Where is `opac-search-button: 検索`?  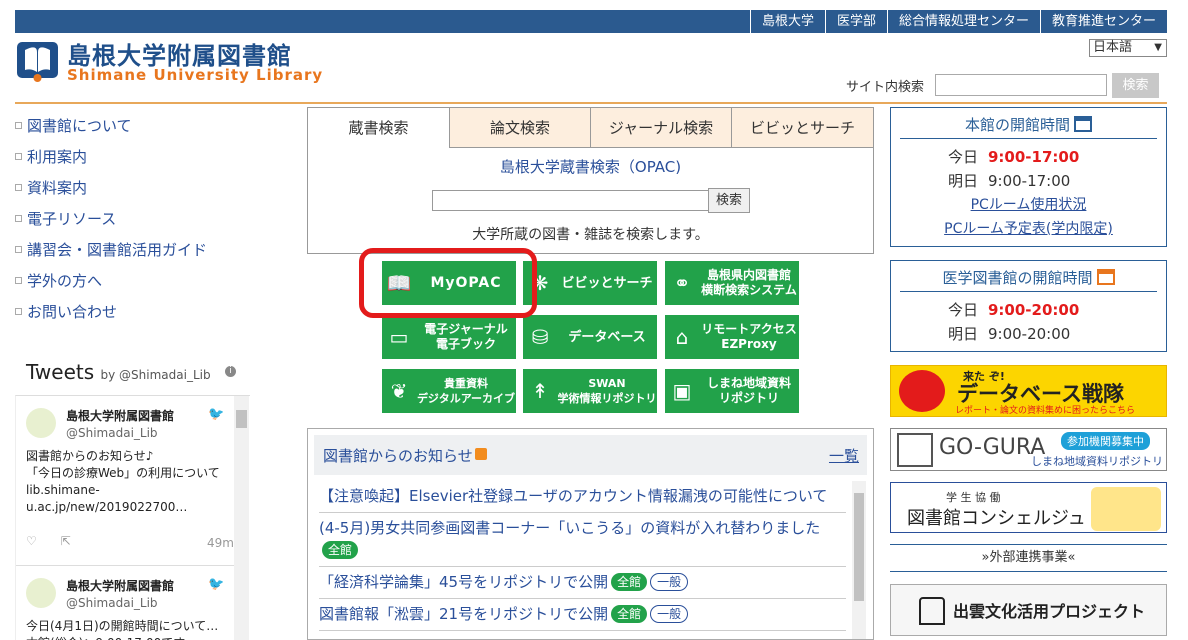 opac-search-button: 検索 is located at coordinates (729, 200).